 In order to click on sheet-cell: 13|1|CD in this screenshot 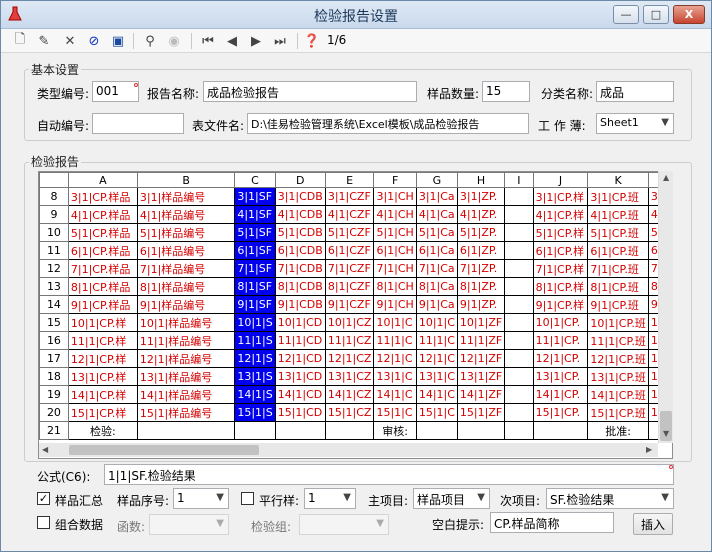, I will do `click(300, 376)`.